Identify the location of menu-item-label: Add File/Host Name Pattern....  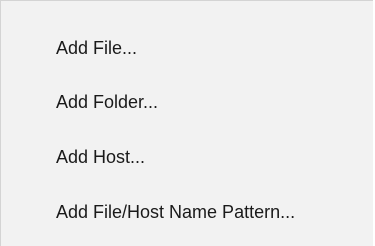
(176, 212).